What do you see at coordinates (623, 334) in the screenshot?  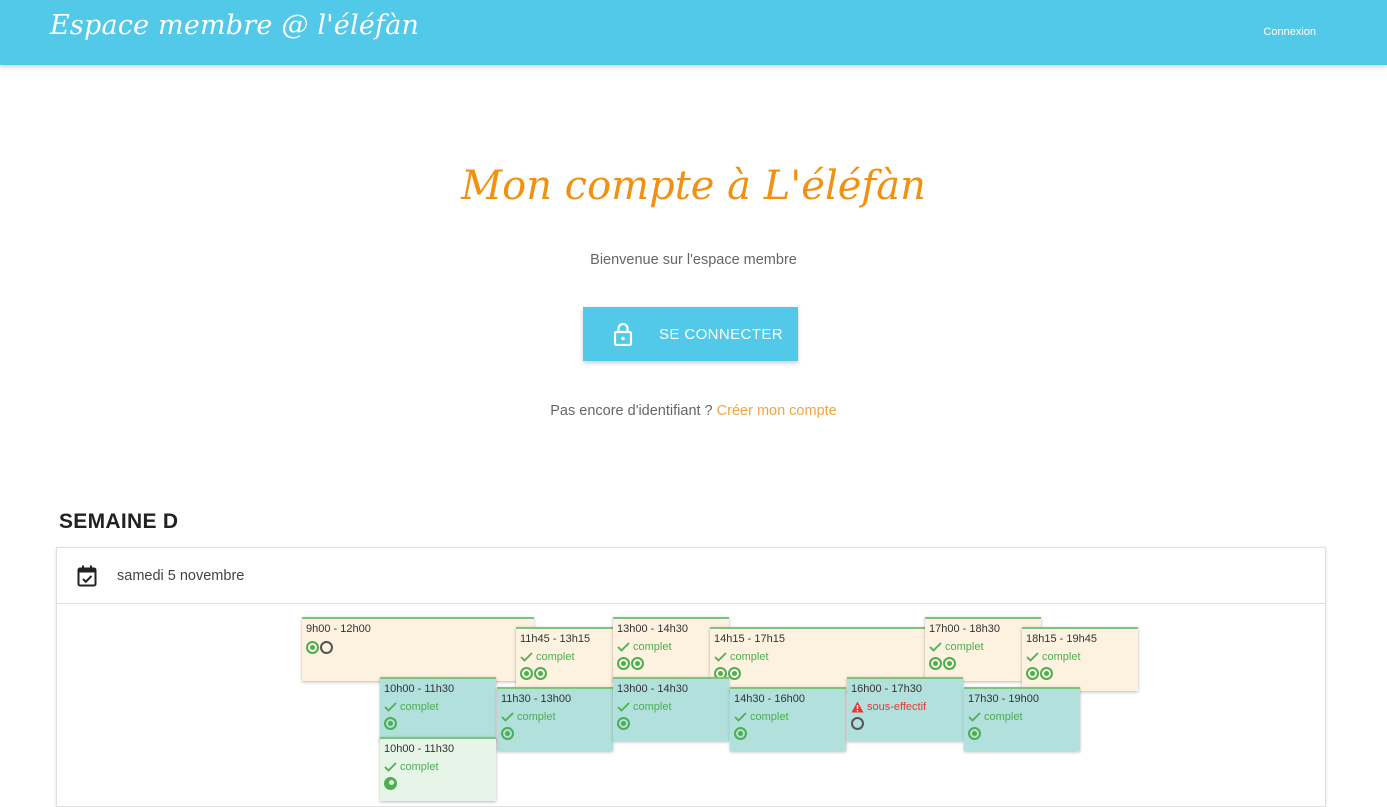 I see `lock-icon` at bounding box center [623, 334].